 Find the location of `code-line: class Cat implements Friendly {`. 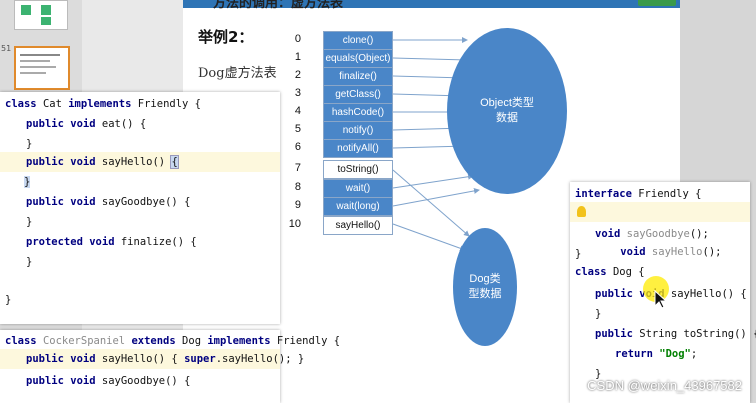

code-line: class Cat implements Friendly { is located at coordinates (103, 104).